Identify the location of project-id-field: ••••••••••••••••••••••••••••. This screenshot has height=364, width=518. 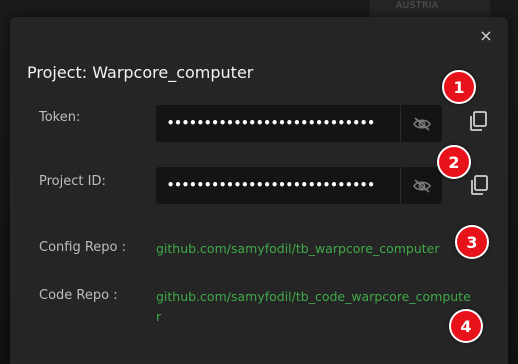
(299, 185).